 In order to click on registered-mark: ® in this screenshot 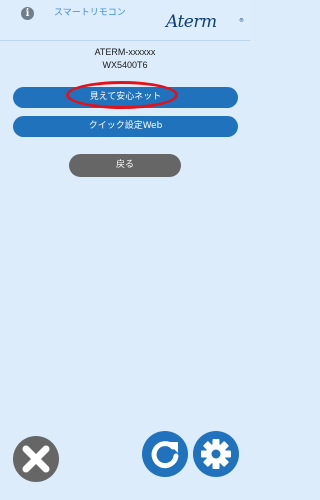, I will do `click(241, 21)`.